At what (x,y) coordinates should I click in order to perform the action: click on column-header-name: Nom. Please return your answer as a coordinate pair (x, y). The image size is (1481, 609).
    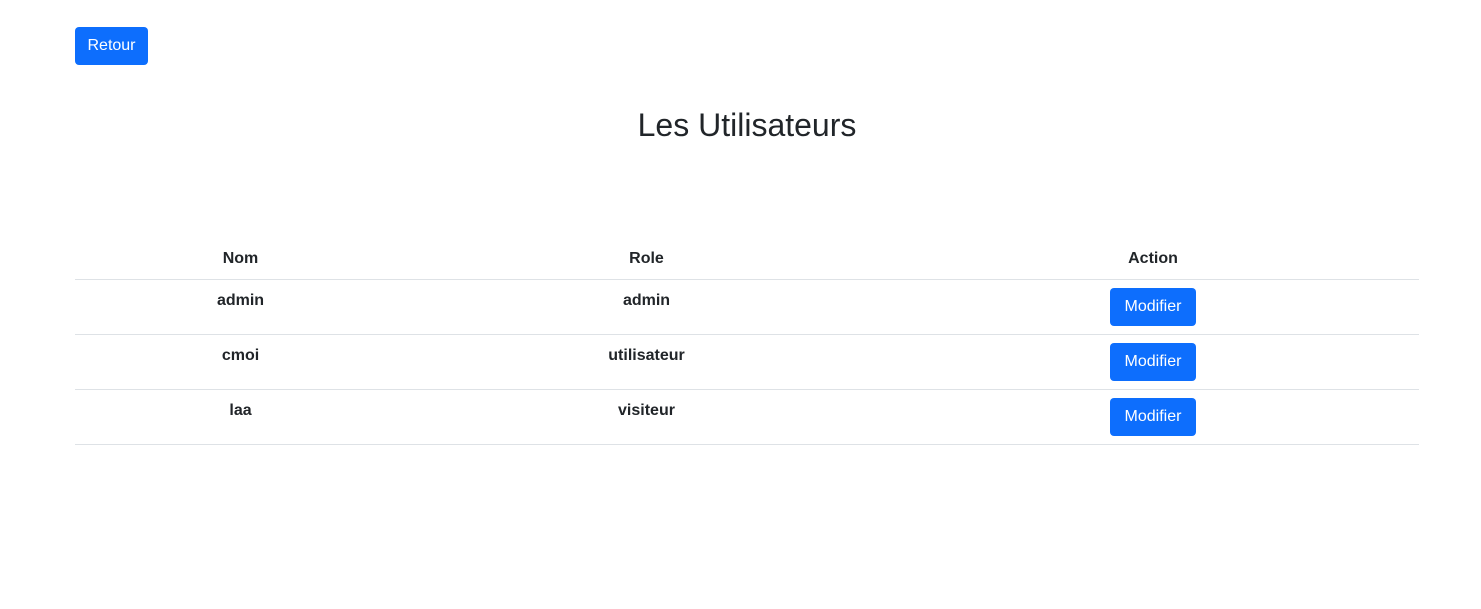
    Looking at the image, I should click on (240, 260).